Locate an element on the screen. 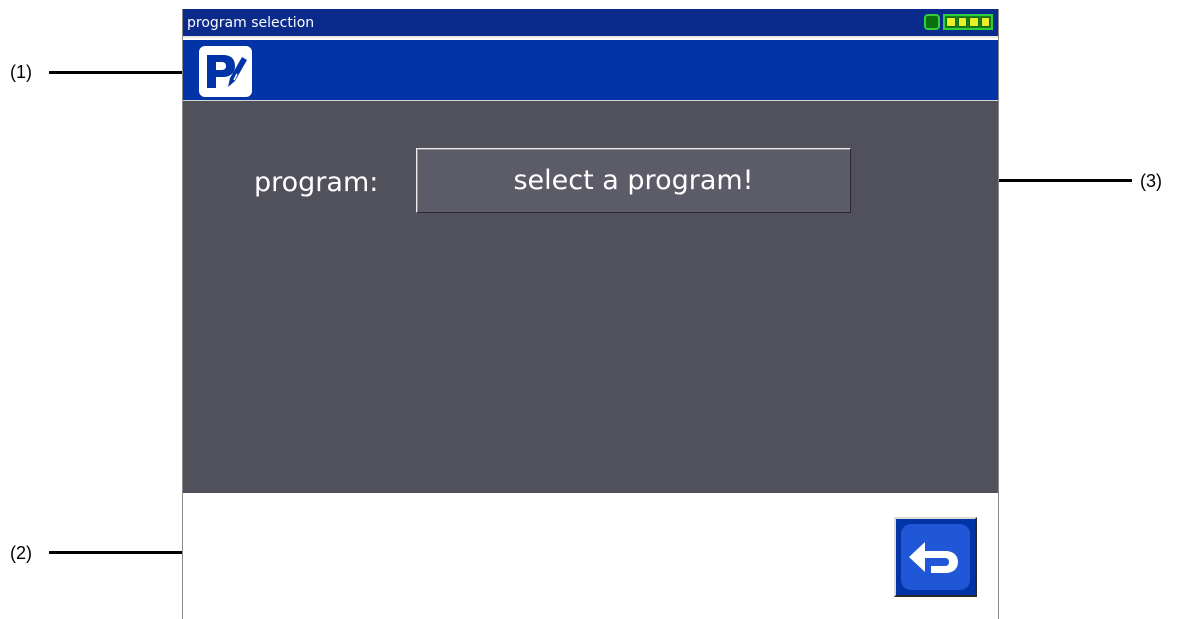 This screenshot has height=619, width=1187. status-icons is located at coordinates (958, 22).